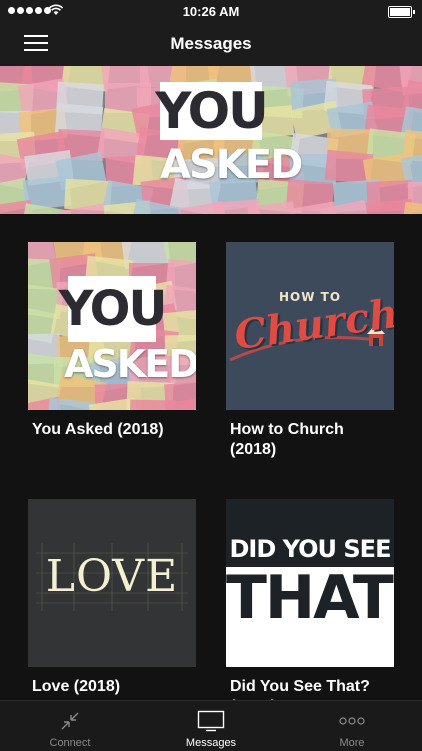 This screenshot has width=422, height=751. Describe the element at coordinates (310, 598) in the screenshot. I see `that-label: THAT?` at that location.